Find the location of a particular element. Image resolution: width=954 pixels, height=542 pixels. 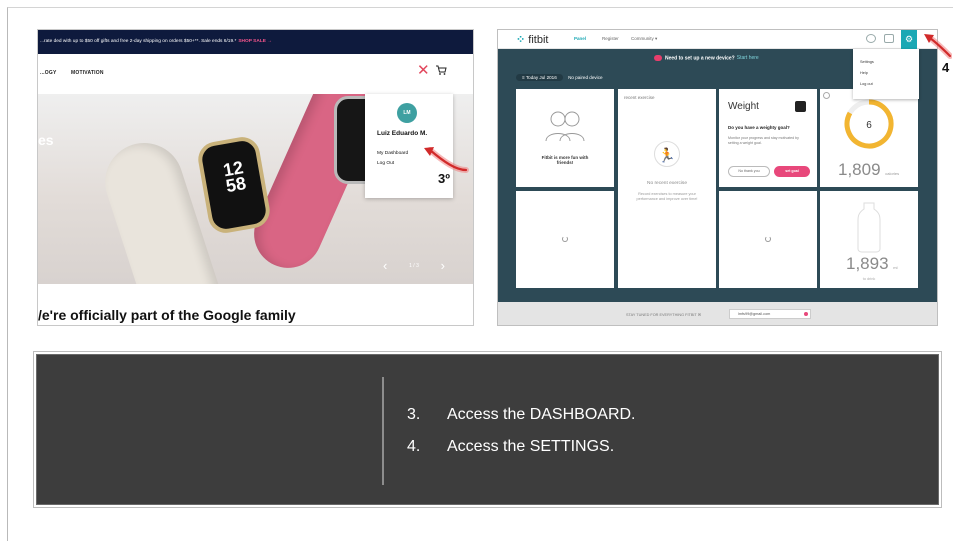

nav-item-motivation: MOTIVATION is located at coordinates (87, 73).